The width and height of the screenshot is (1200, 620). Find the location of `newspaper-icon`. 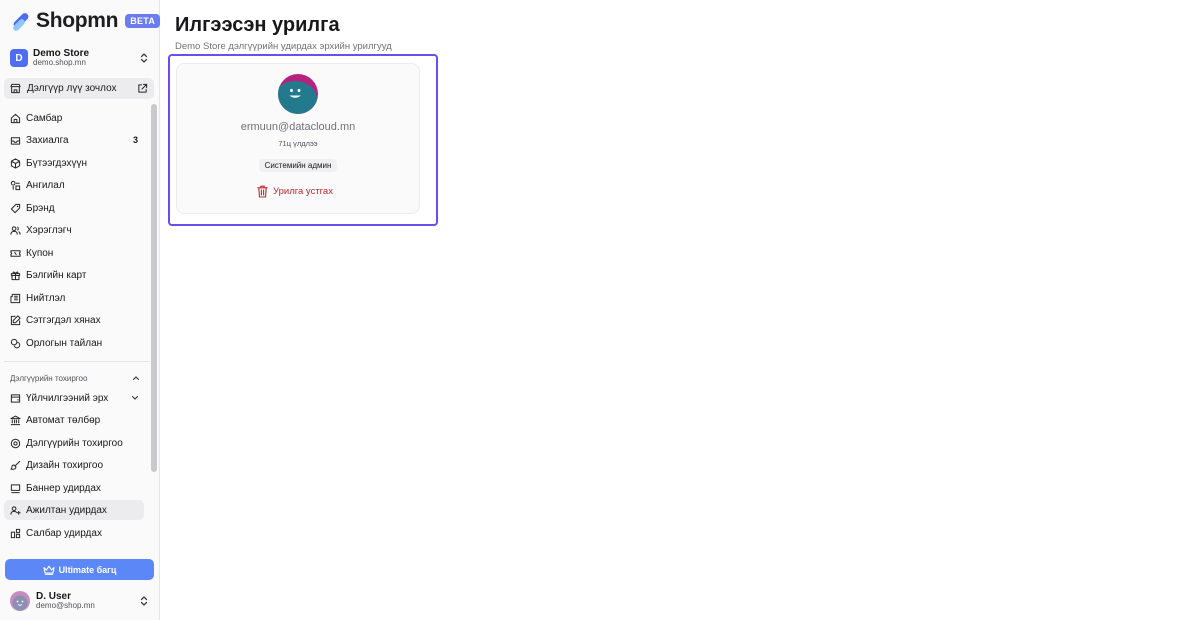

newspaper-icon is located at coordinates (15, 298).